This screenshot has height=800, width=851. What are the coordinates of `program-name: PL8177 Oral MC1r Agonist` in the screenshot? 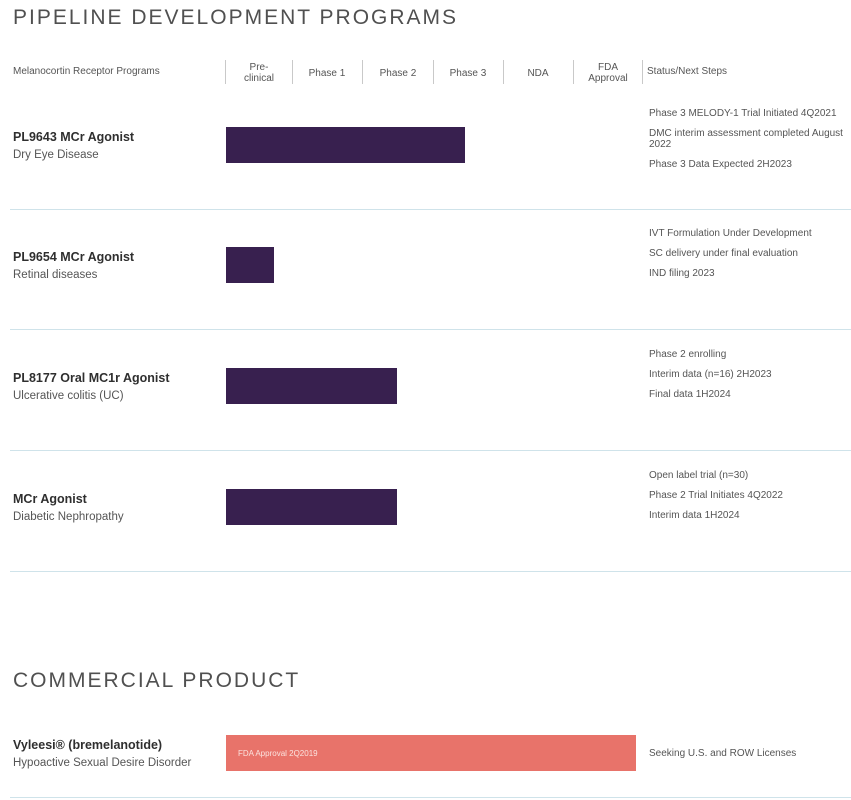 It's located at (91, 378).